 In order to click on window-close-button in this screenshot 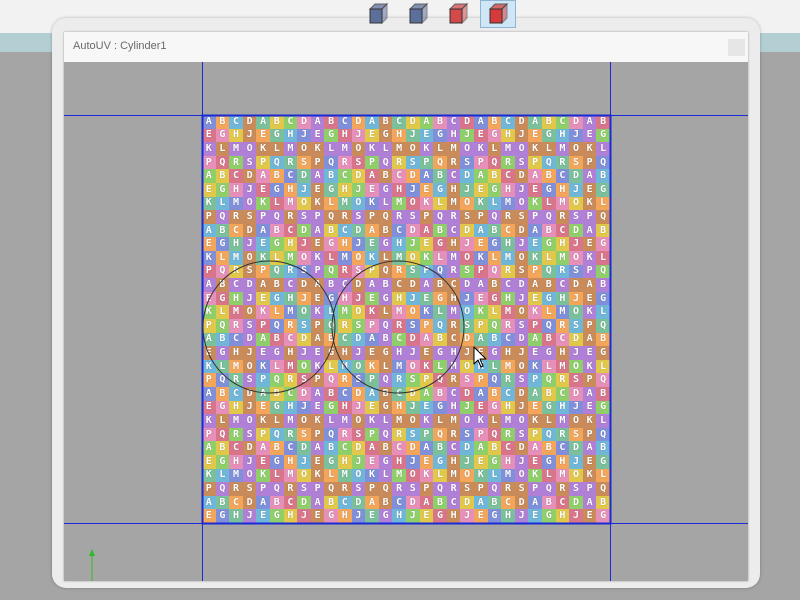, I will do `click(736, 47)`.